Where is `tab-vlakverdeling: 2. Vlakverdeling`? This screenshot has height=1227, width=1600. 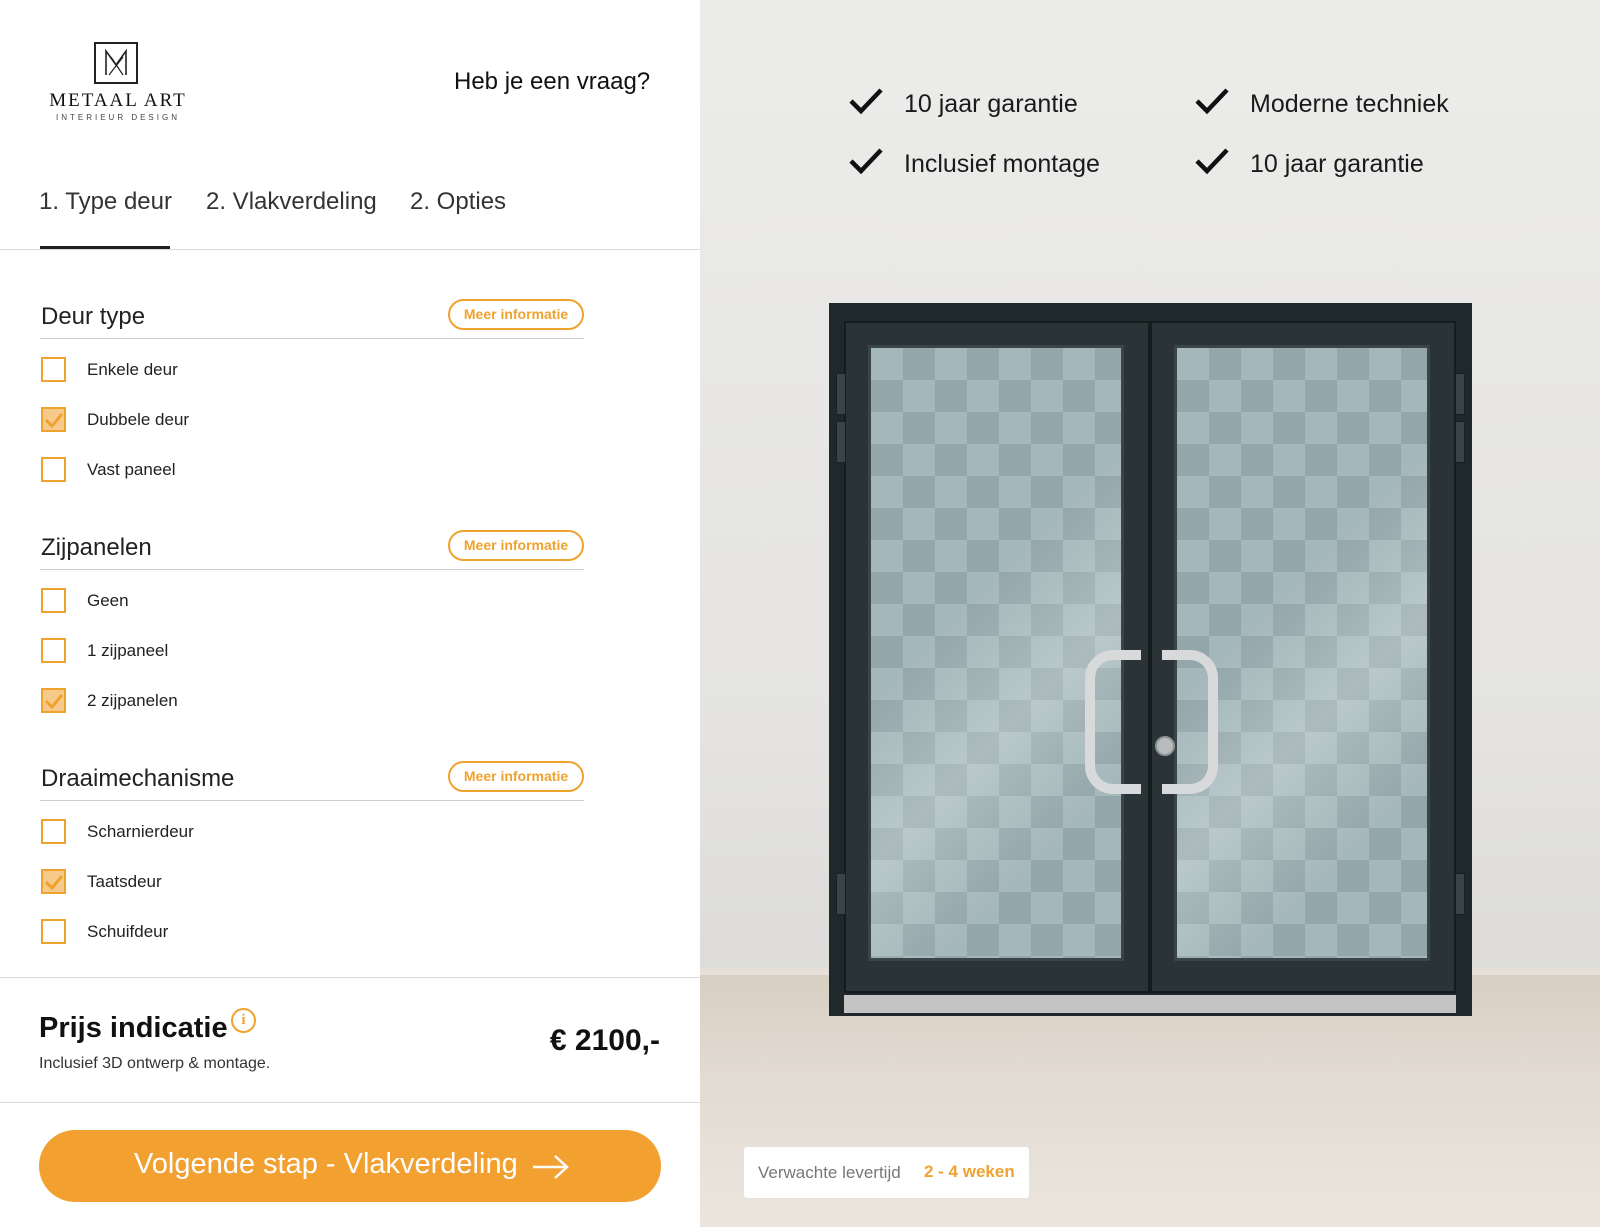 tab-vlakverdeling: 2. Vlakverdeling is located at coordinates (291, 202).